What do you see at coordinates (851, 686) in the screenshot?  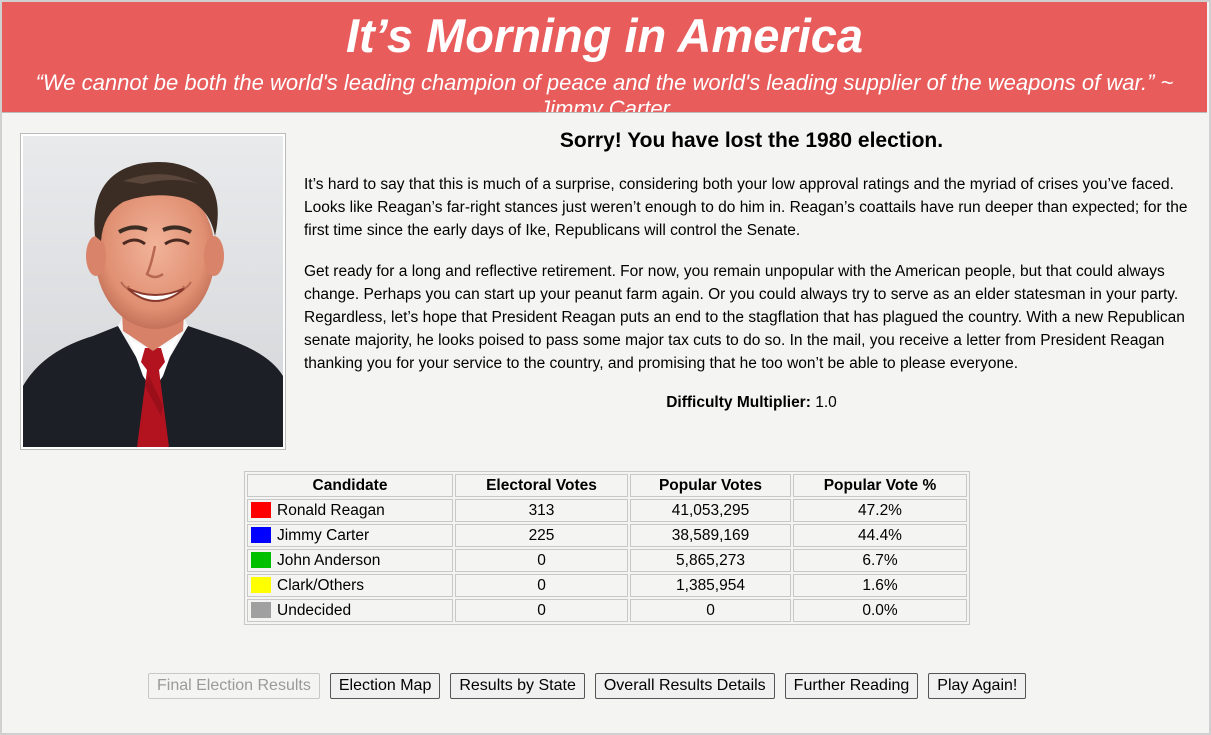 I see `further-reading-button: Further Reading` at bounding box center [851, 686].